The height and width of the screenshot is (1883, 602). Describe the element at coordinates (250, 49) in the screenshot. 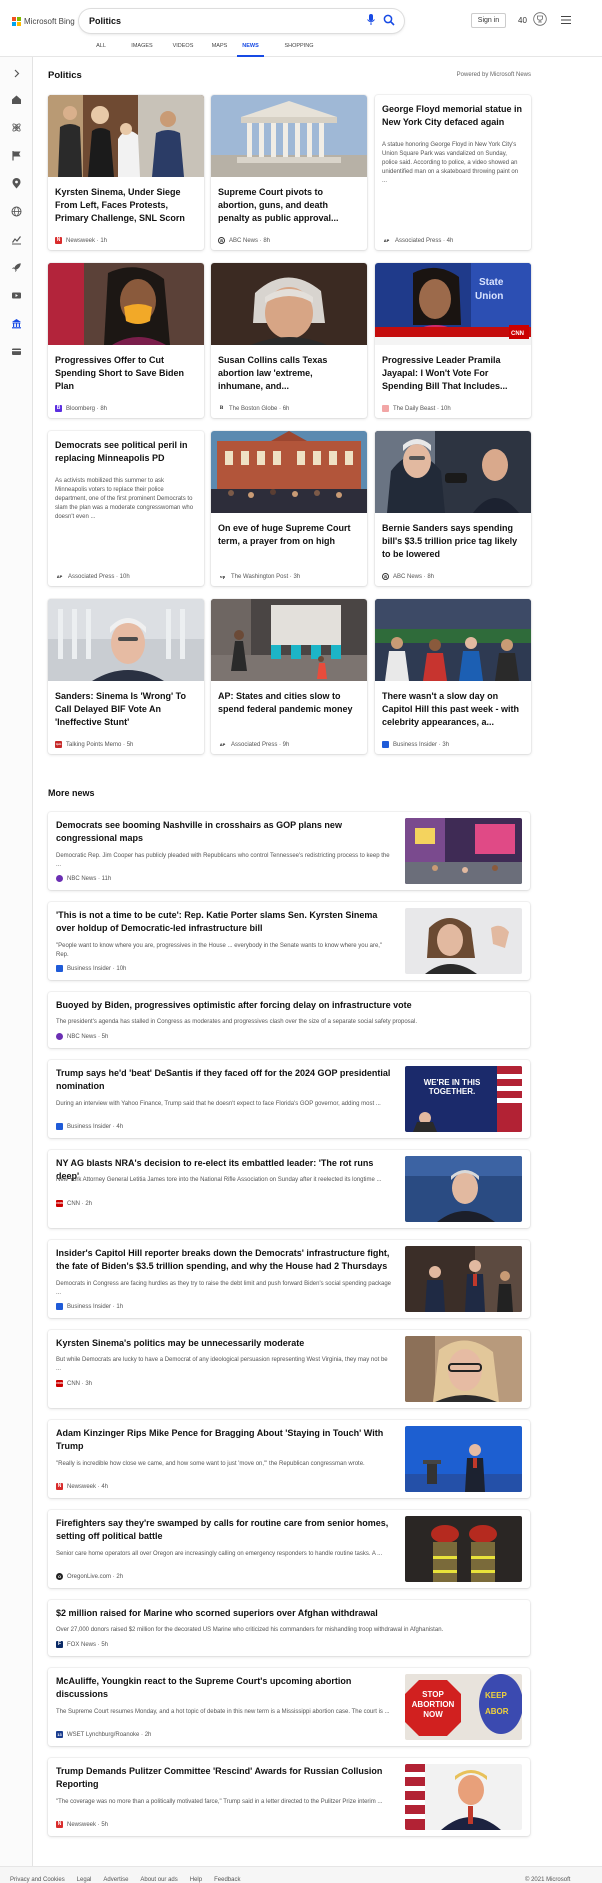

I see `tab-news: NEWS` at that location.